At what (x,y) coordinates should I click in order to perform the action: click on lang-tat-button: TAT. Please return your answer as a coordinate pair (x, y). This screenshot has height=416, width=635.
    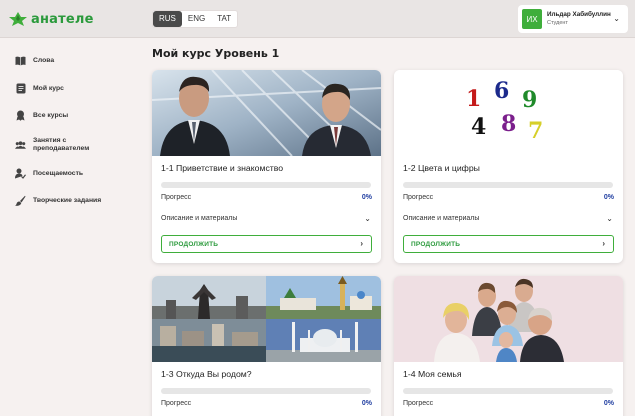
    Looking at the image, I should click on (224, 19).